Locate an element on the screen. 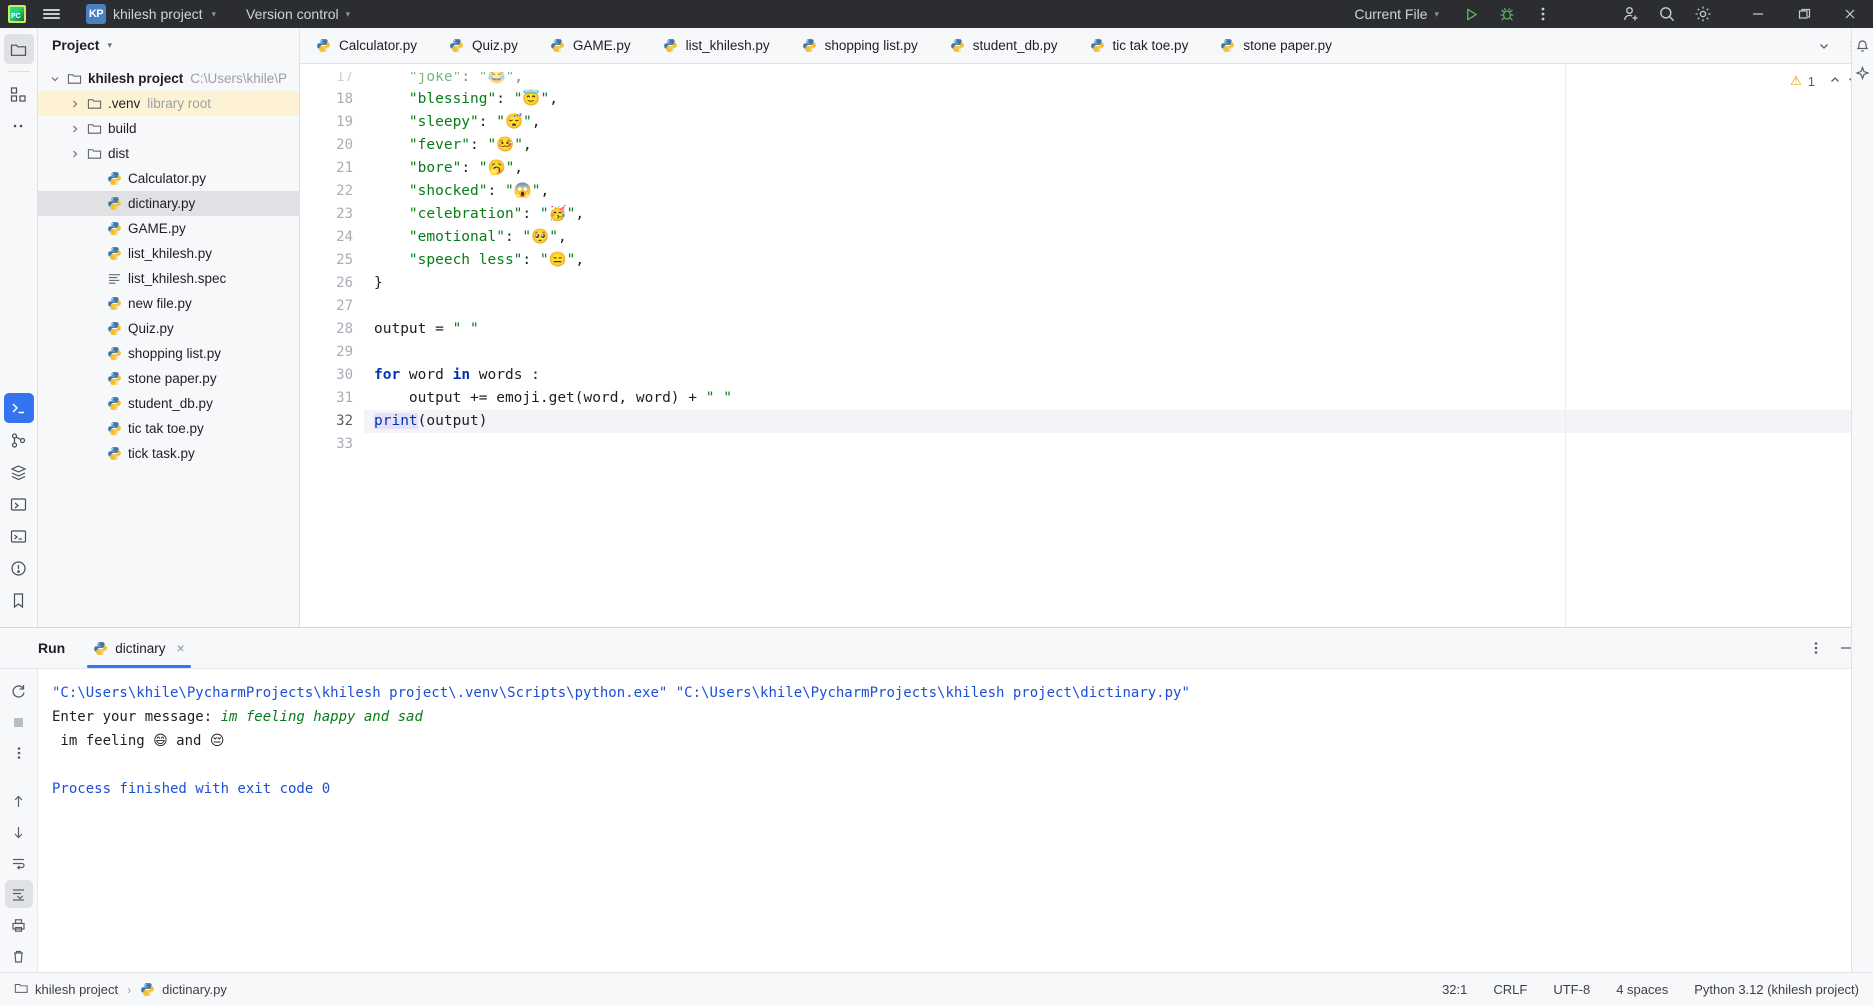 The height and width of the screenshot is (1006, 1873). terminal-tool-icon is located at coordinates (18, 408).